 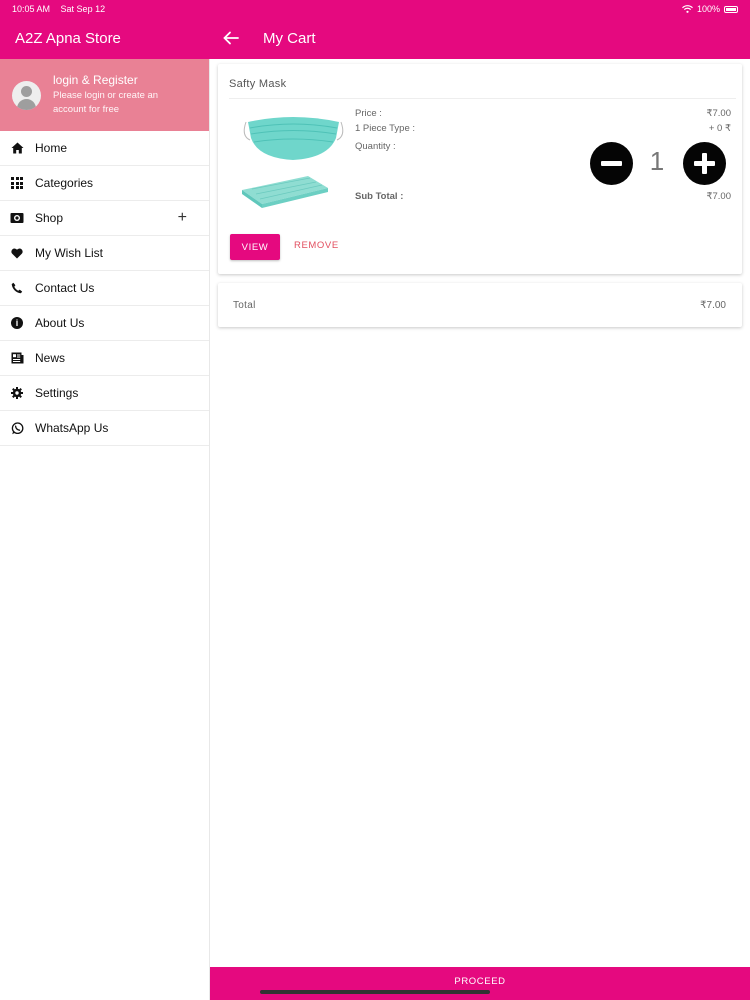 What do you see at coordinates (719, 128) in the screenshot?
I see `piece-type-value: + 0 ₹` at bounding box center [719, 128].